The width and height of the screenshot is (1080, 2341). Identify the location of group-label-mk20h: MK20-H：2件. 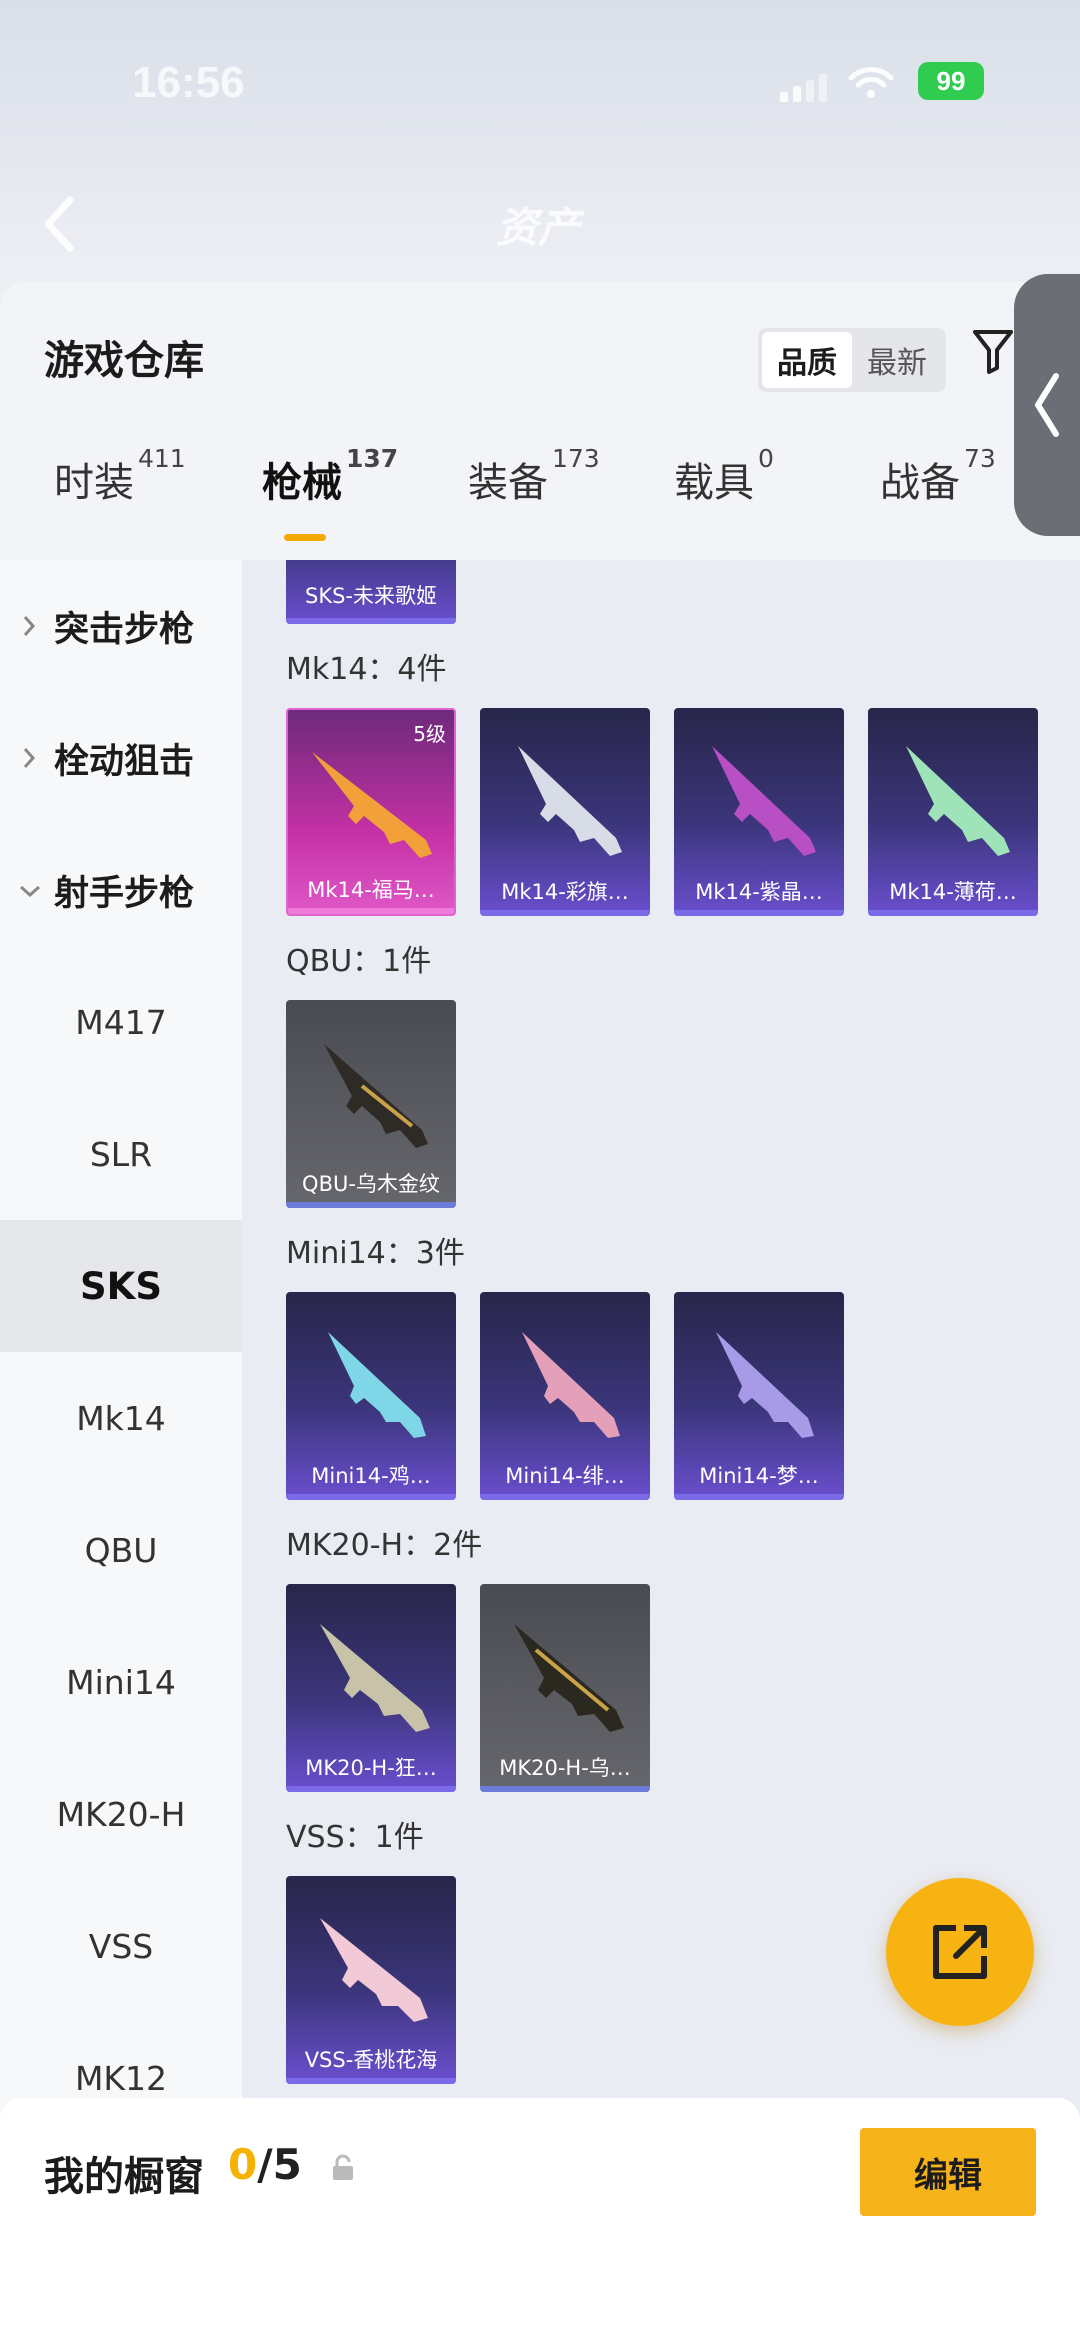
(384, 1545).